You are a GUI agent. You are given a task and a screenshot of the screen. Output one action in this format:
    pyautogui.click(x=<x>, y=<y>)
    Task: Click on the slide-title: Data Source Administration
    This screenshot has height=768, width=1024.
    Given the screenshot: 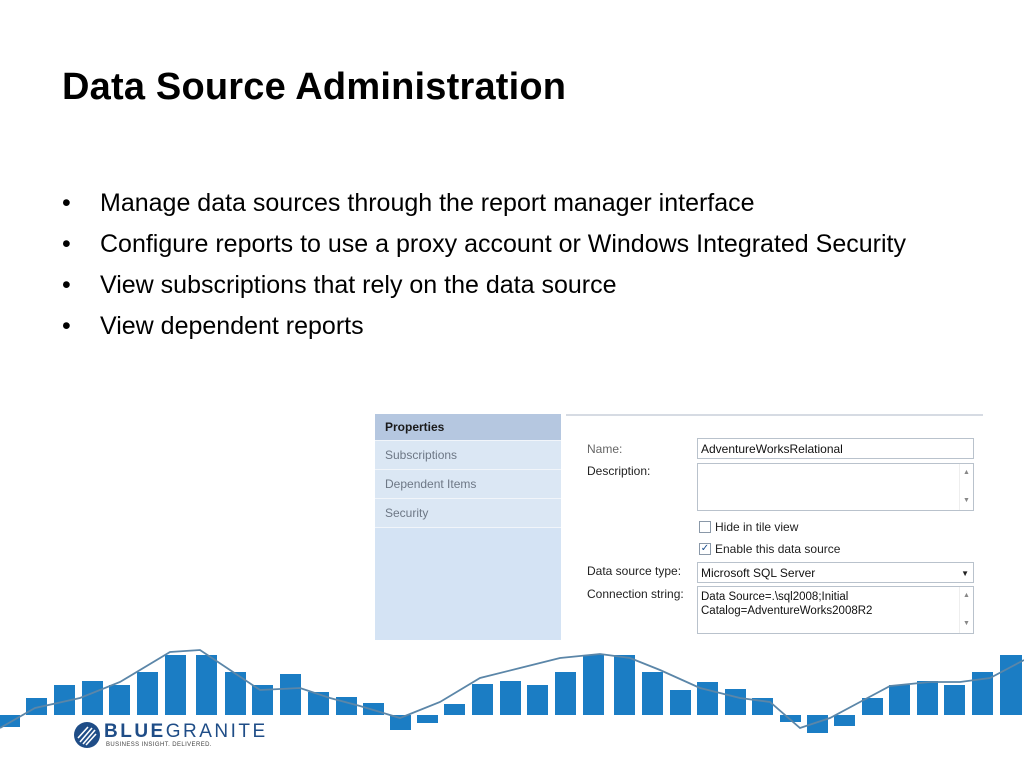 What is the action you would take?
    pyautogui.click(x=314, y=87)
    